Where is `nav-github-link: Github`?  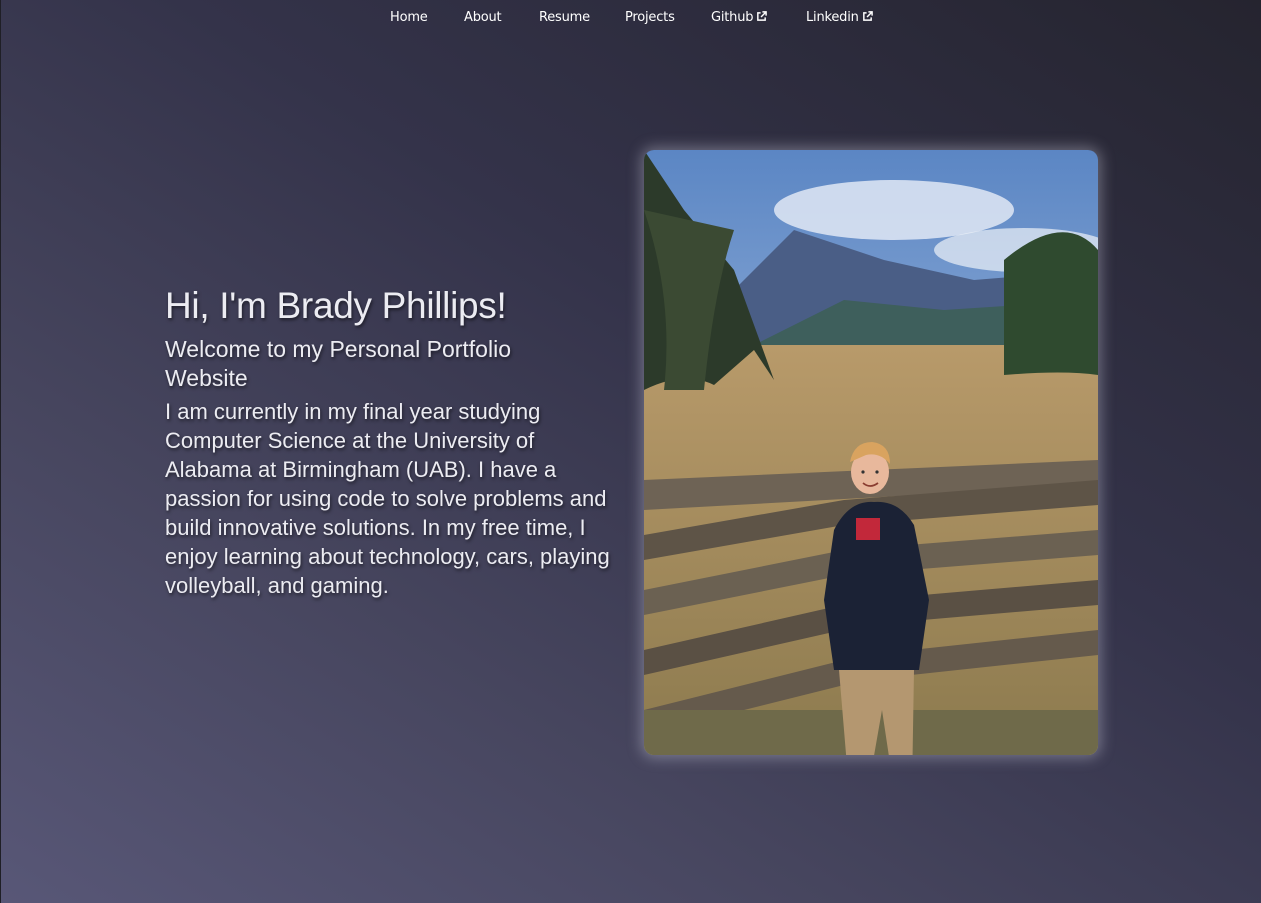
nav-github-link: Github is located at coordinates (739, 17).